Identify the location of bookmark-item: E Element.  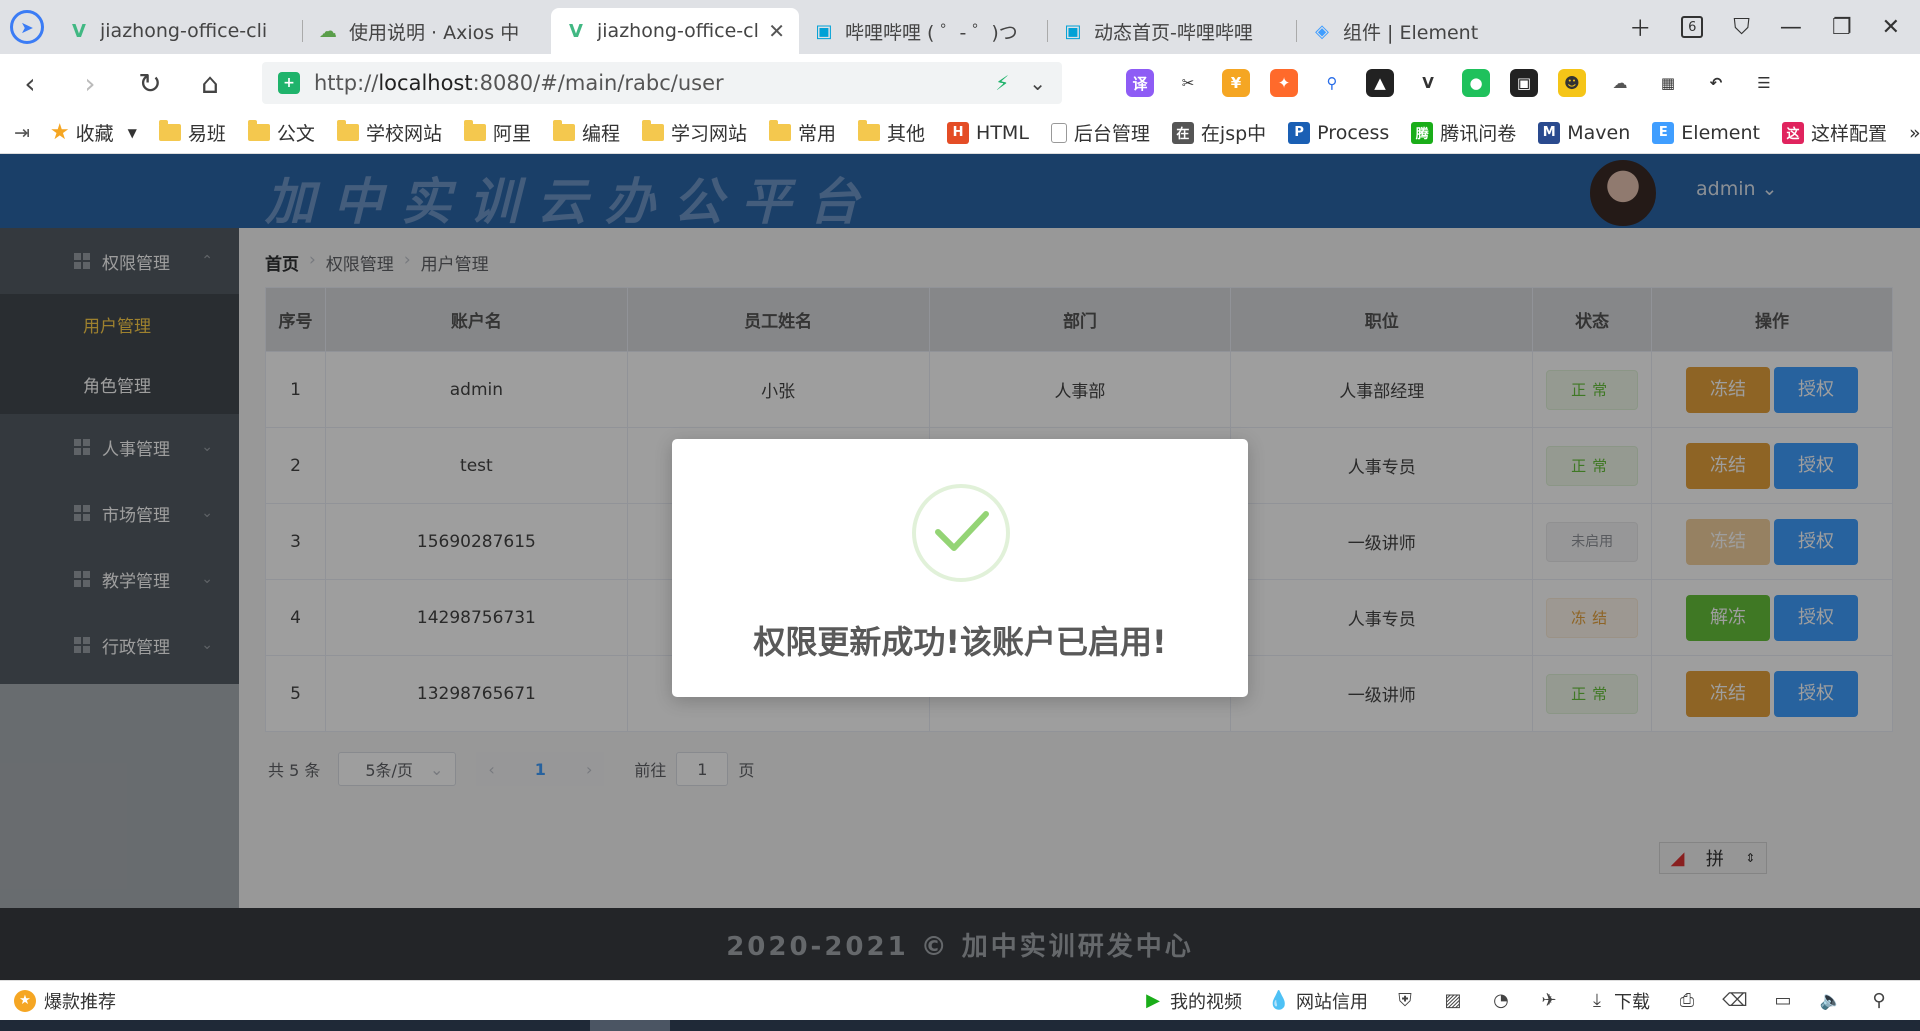
(1706, 132).